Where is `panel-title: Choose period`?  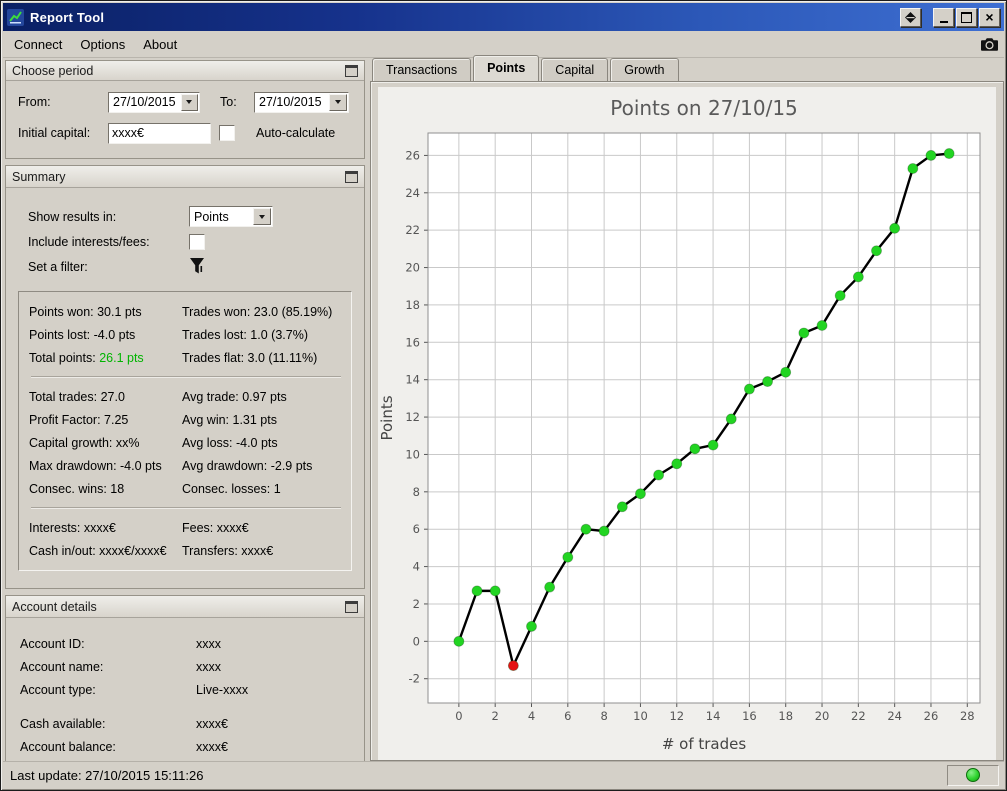 panel-title: Choose period is located at coordinates (53, 70).